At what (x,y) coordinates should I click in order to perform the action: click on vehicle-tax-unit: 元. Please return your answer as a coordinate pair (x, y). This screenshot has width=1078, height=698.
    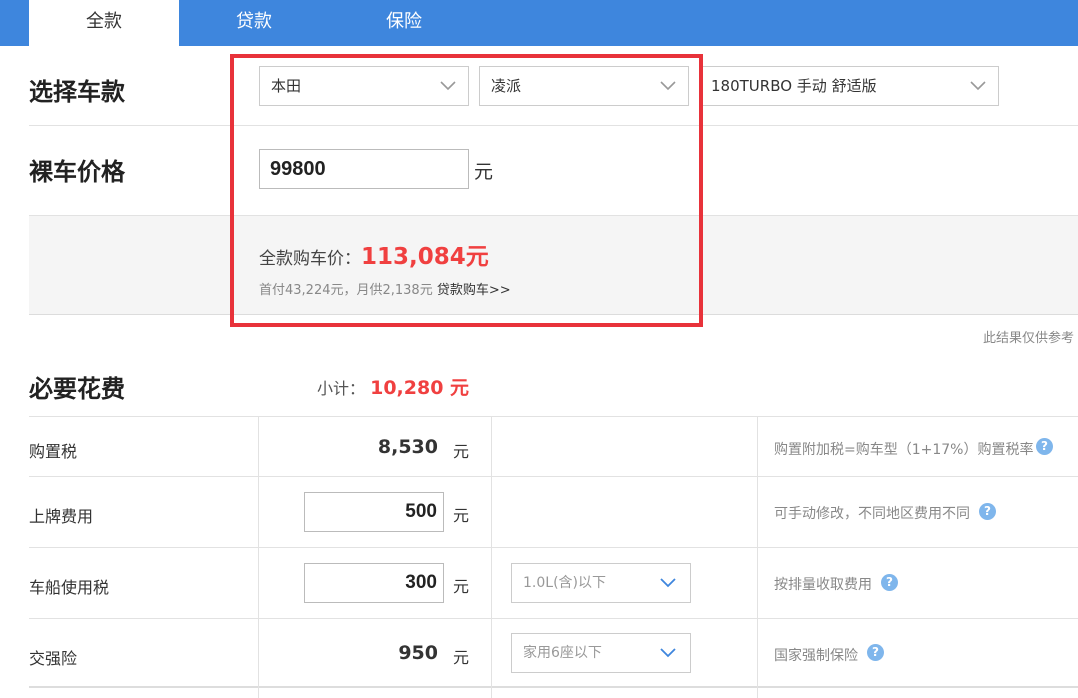
    Looking at the image, I should click on (461, 586).